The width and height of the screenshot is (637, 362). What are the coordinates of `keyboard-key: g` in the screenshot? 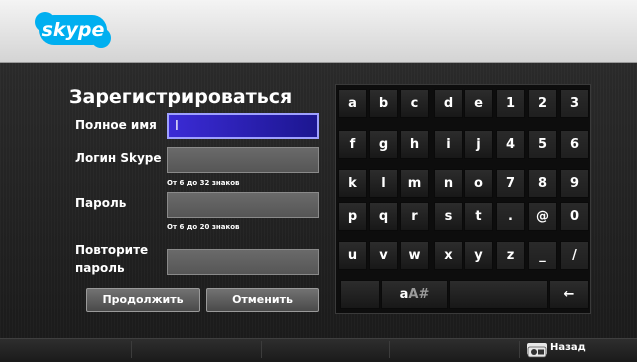 It's located at (383, 144).